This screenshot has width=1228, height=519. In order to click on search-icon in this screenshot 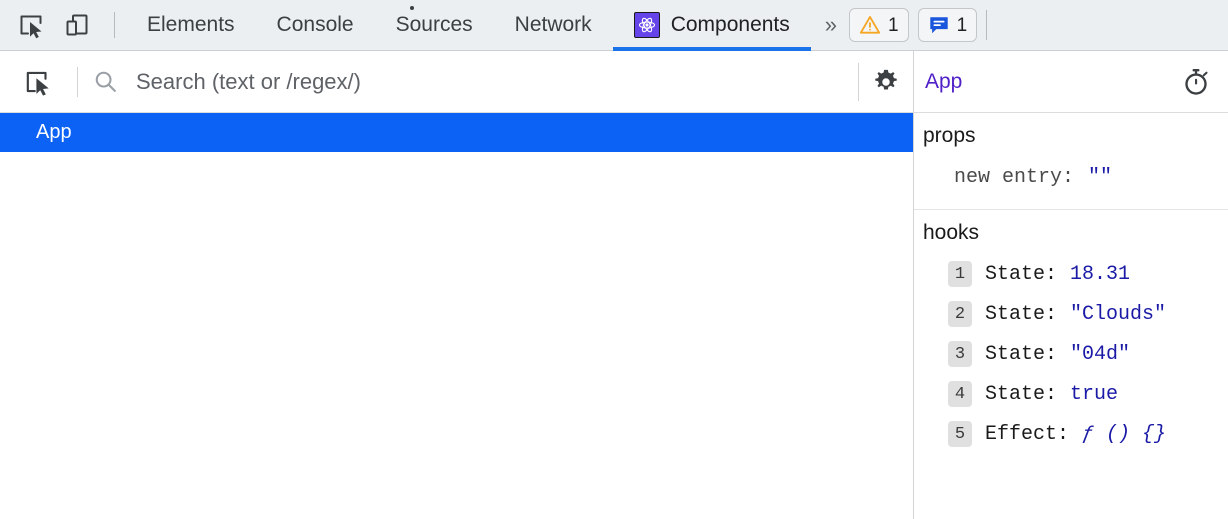, I will do `click(105, 82)`.